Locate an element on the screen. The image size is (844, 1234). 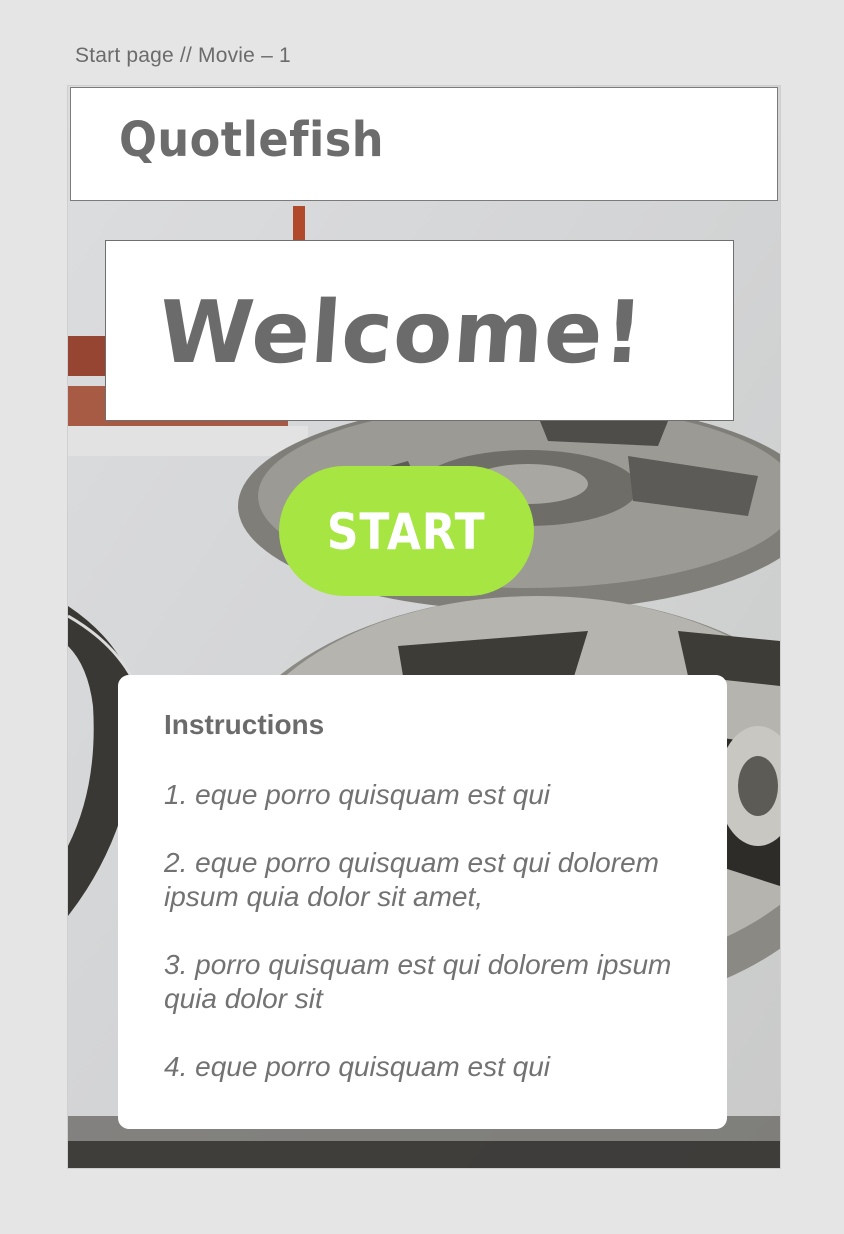
instructions-title: Instructions is located at coordinates (244, 724).